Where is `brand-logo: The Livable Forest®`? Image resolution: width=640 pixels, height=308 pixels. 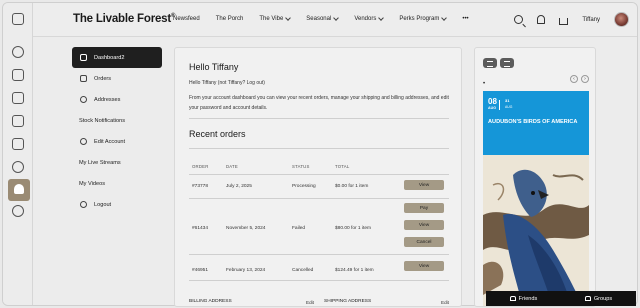
brand-logo: The Livable Forest® is located at coordinates (124, 19).